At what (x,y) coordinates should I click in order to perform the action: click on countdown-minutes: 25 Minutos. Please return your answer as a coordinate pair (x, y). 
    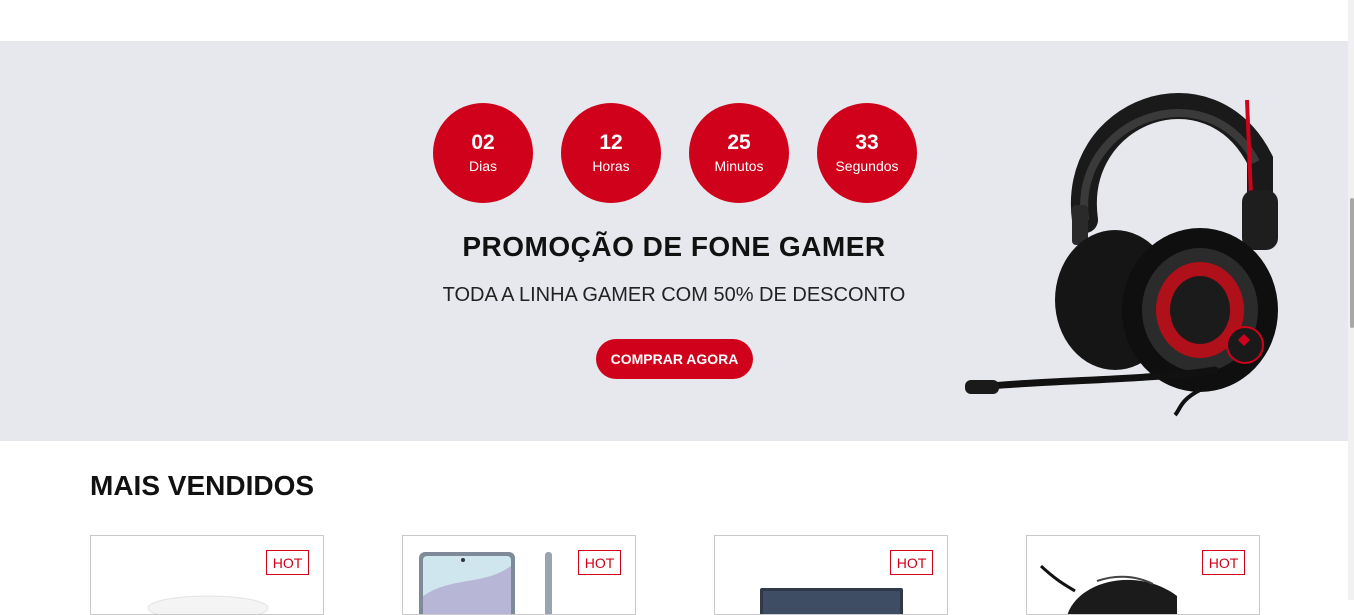
    Looking at the image, I should click on (739, 153).